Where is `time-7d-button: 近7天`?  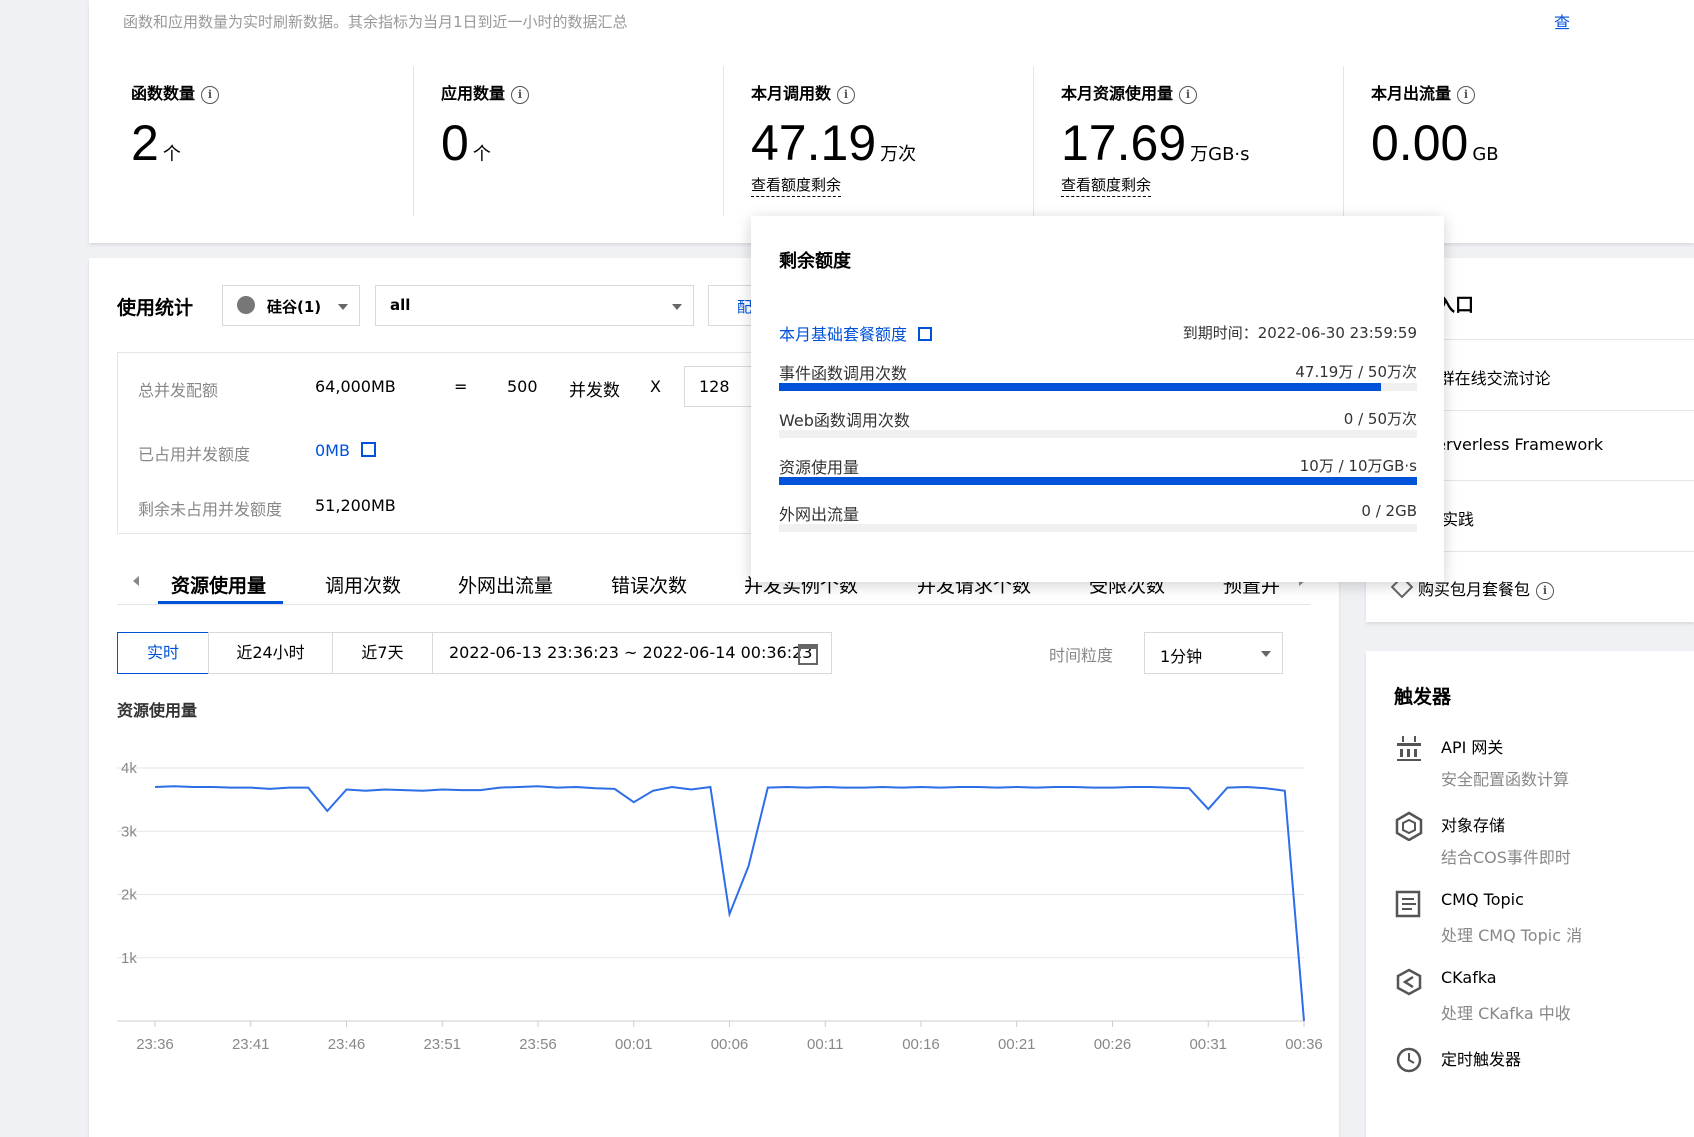
time-7d-button: 近7天 is located at coordinates (382, 653).